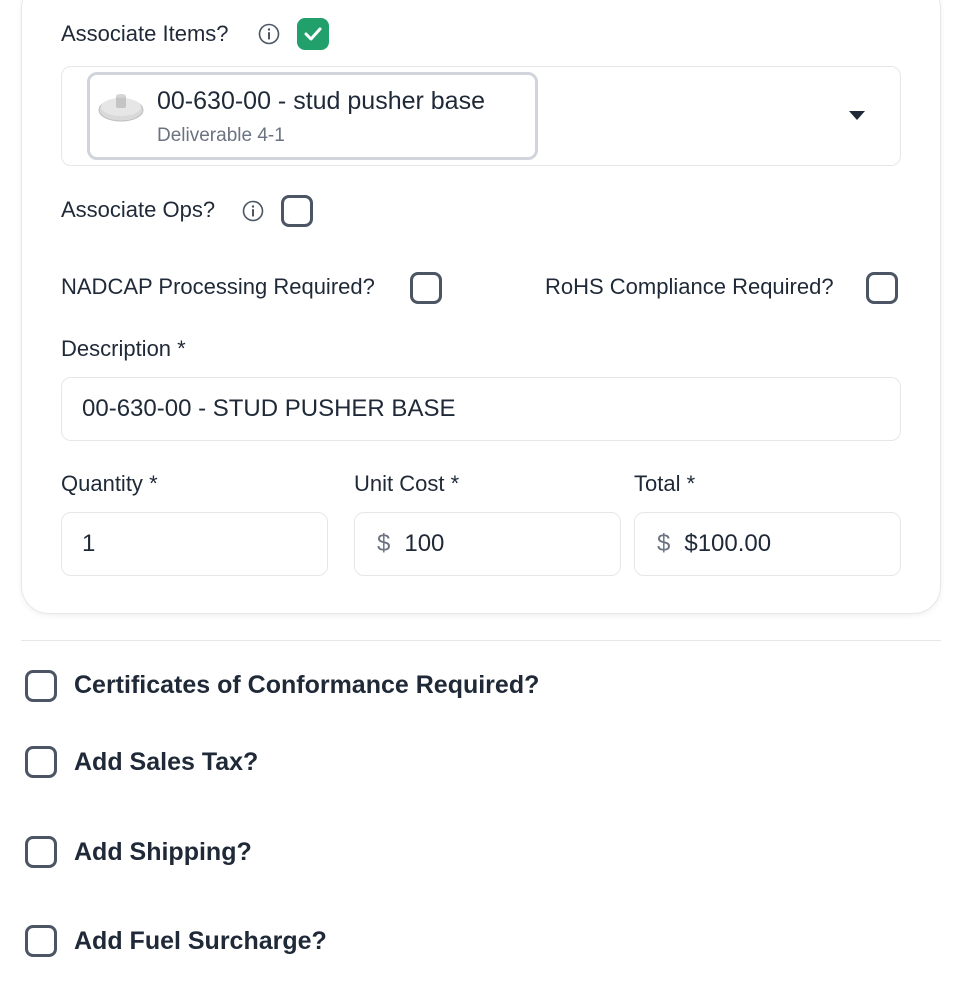 The width and height of the screenshot is (960, 983). I want to click on quantity-label: Quantity *, so click(109, 484).